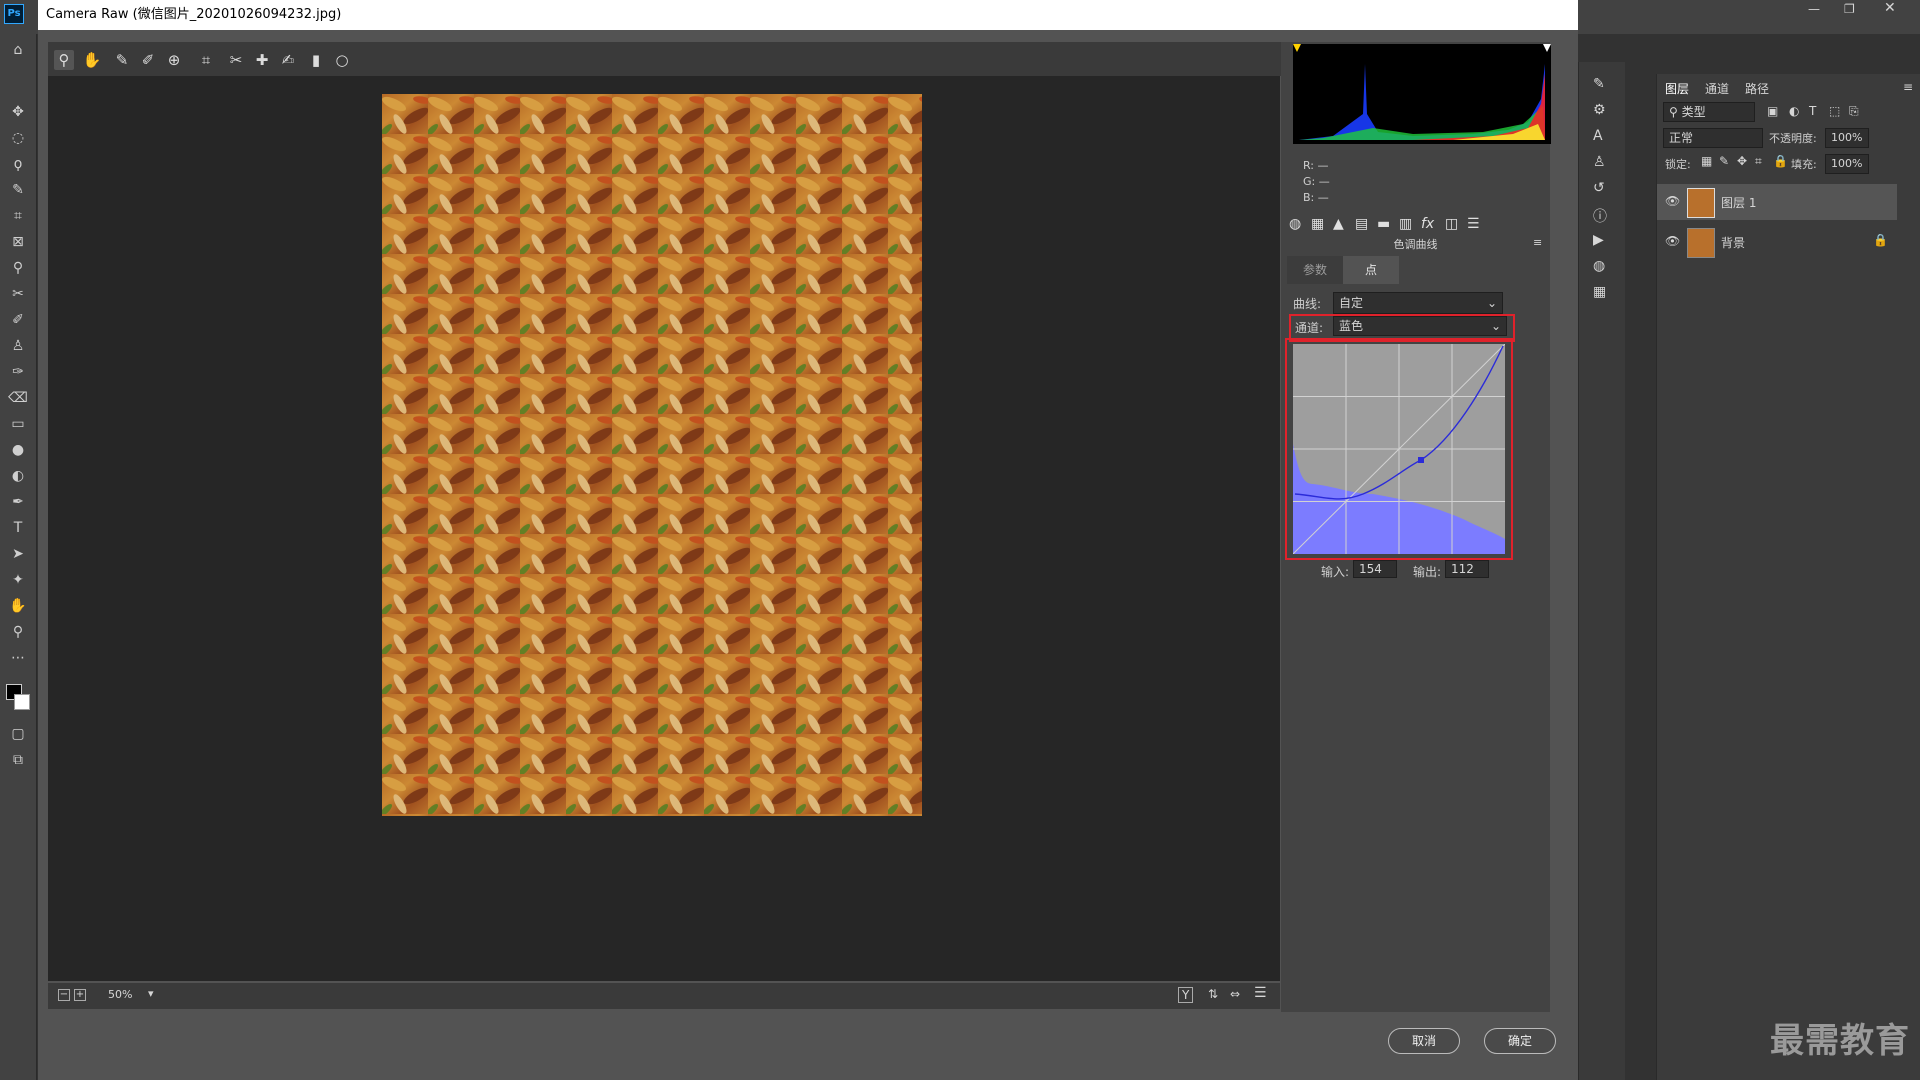  Describe the element at coordinates (174, 60) in the screenshot. I see `targeted-adjust-icon: ⊕` at that location.